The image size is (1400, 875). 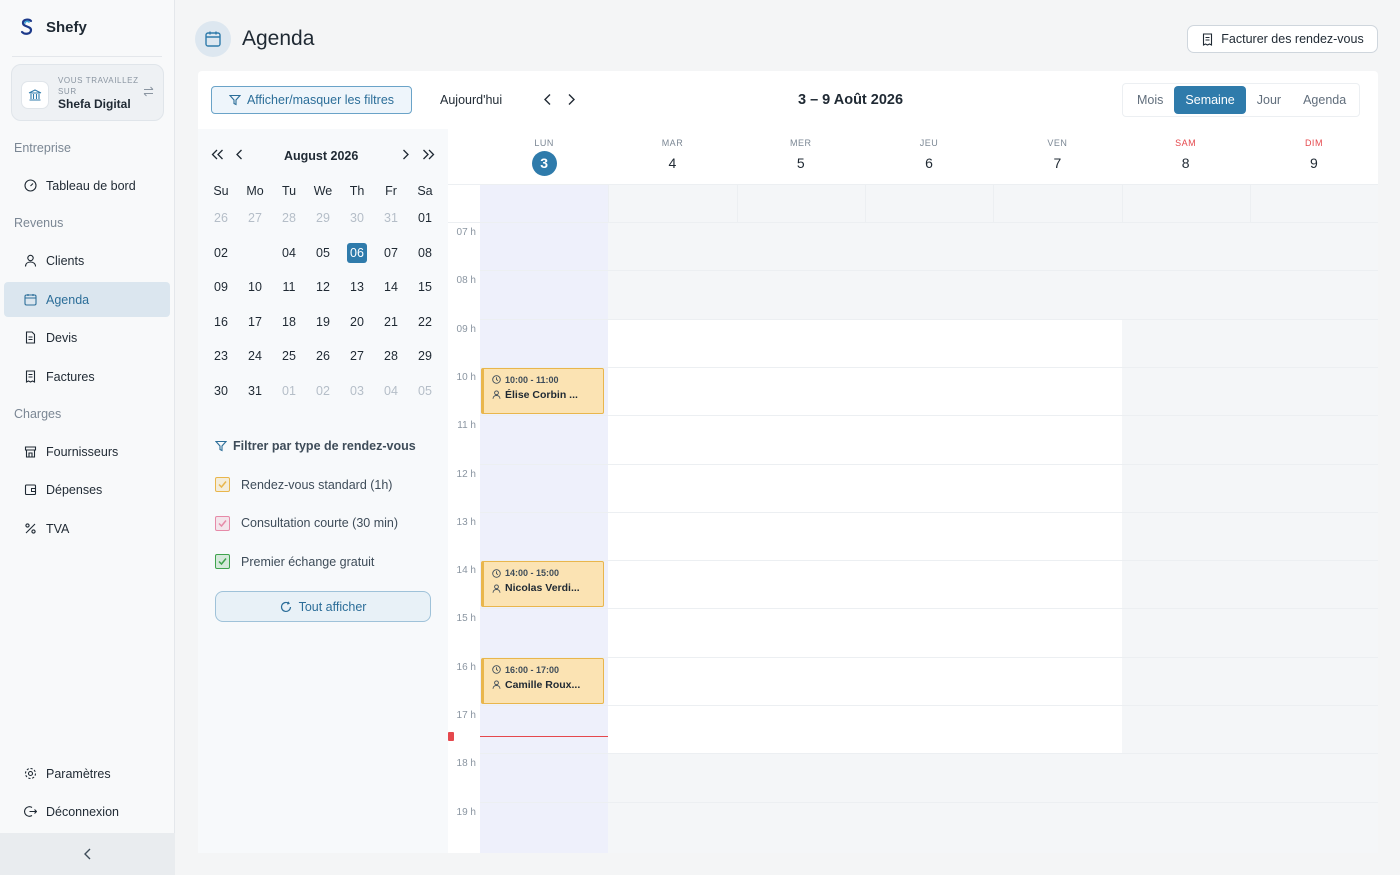 I want to click on prev-month-button, so click(x=239, y=154).